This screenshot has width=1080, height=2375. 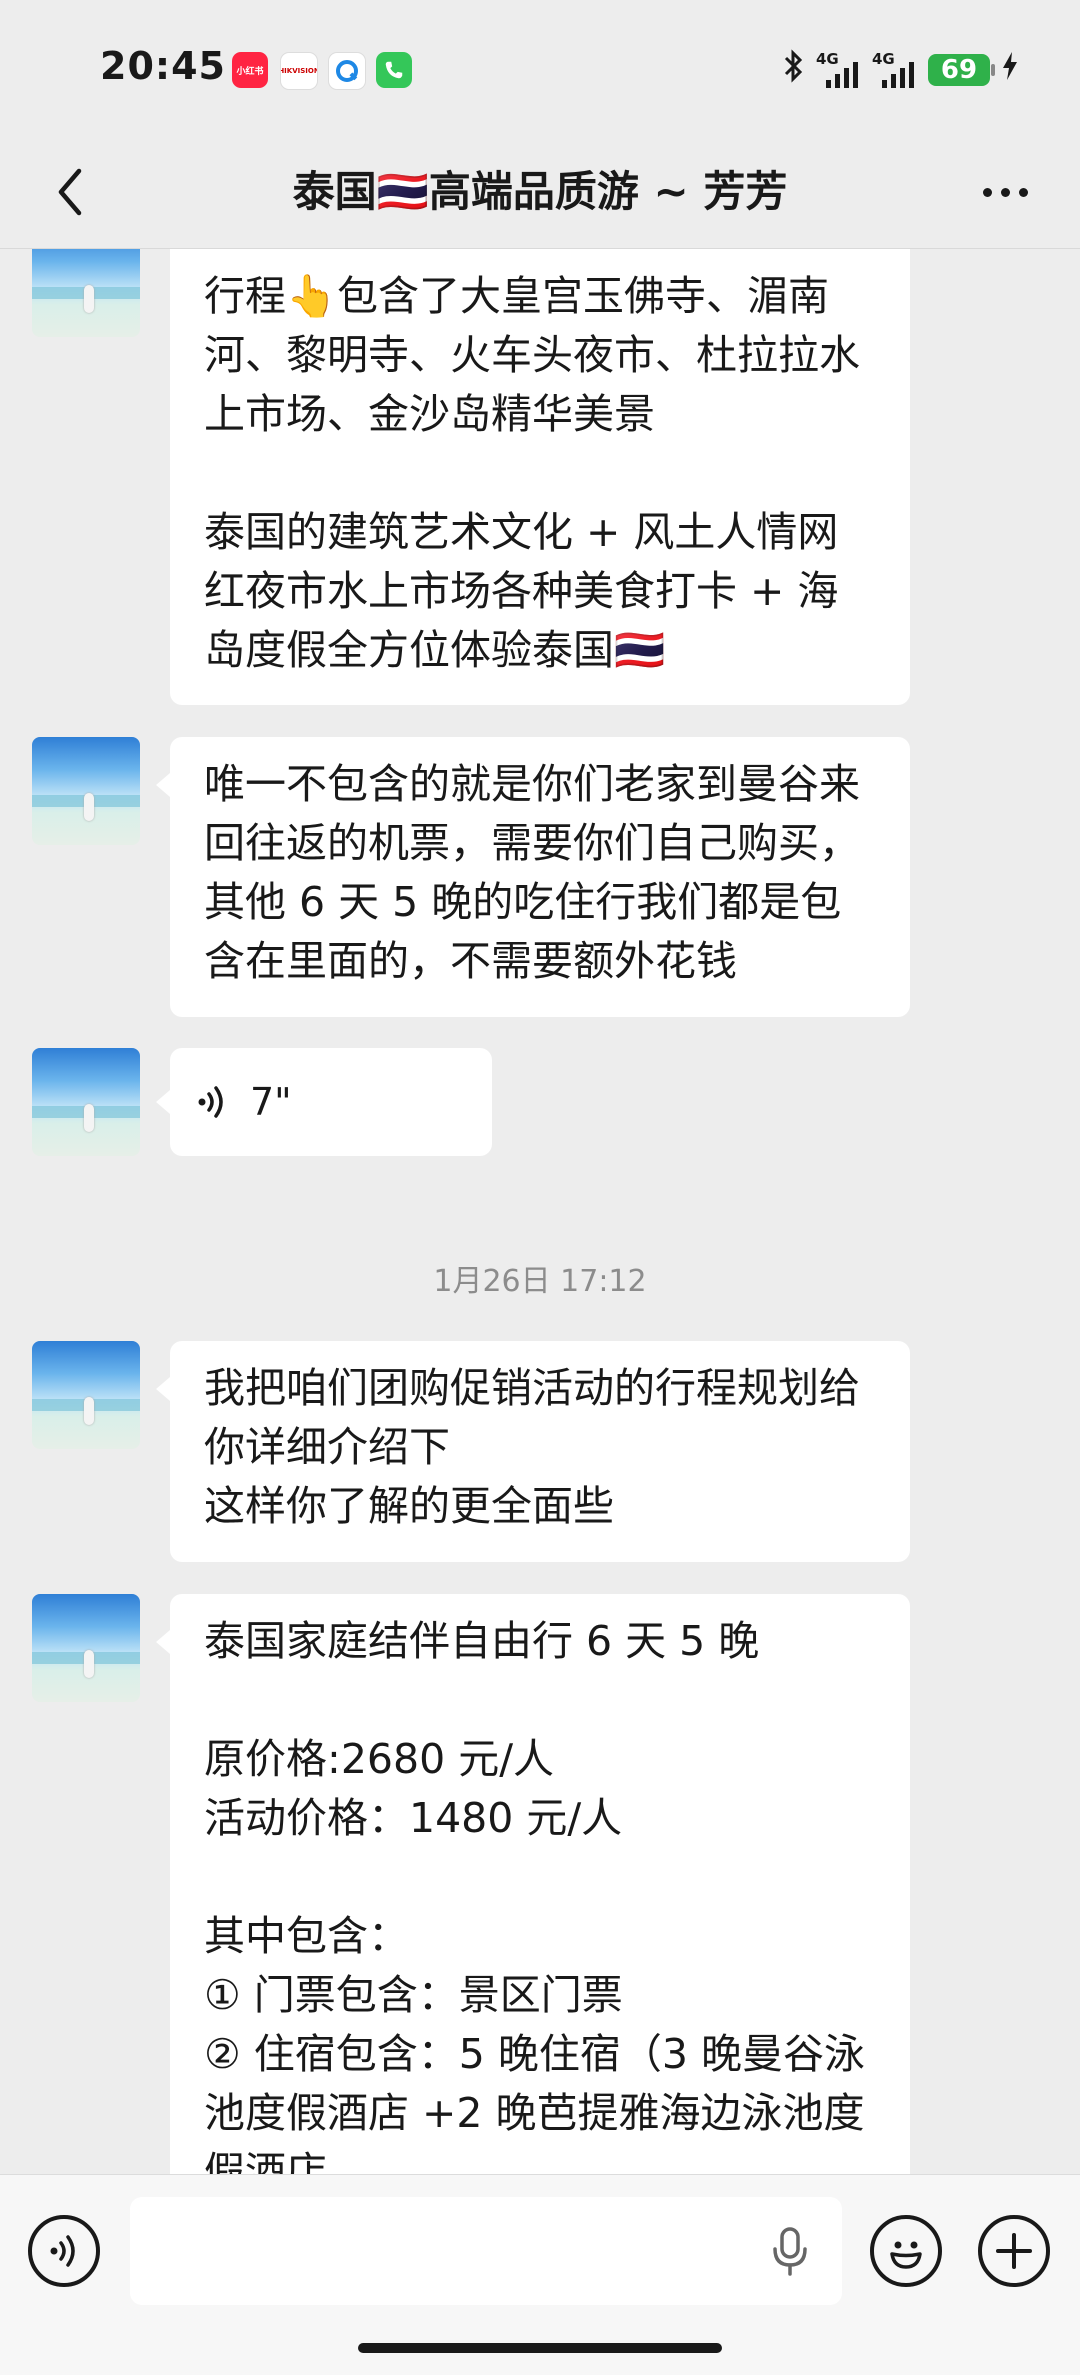 I want to click on chat-header: 泰国🇹🇭高端品质游 ~ 芳芳, so click(x=540, y=194).